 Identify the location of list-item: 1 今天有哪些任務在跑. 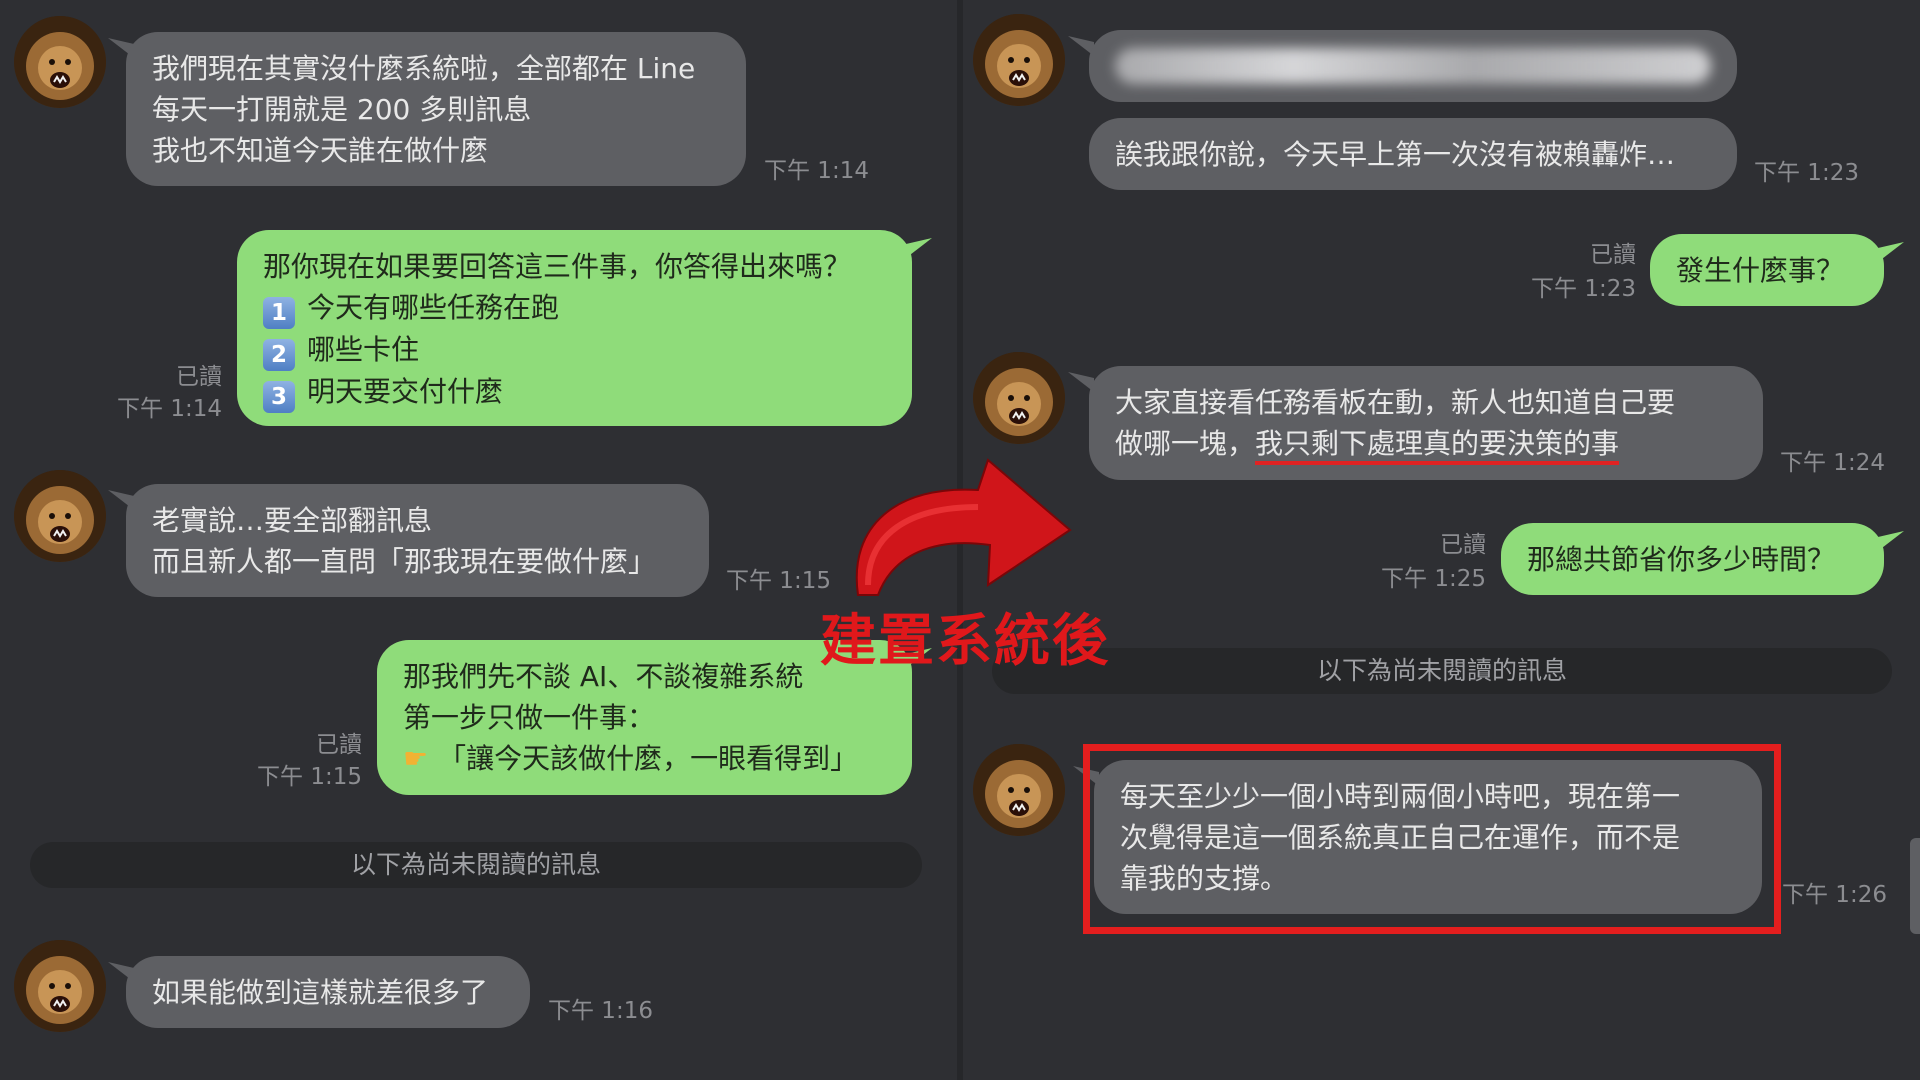
(574, 308).